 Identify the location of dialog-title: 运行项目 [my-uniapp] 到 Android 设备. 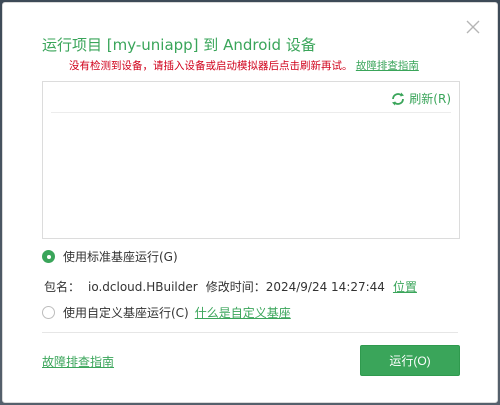
(179, 45).